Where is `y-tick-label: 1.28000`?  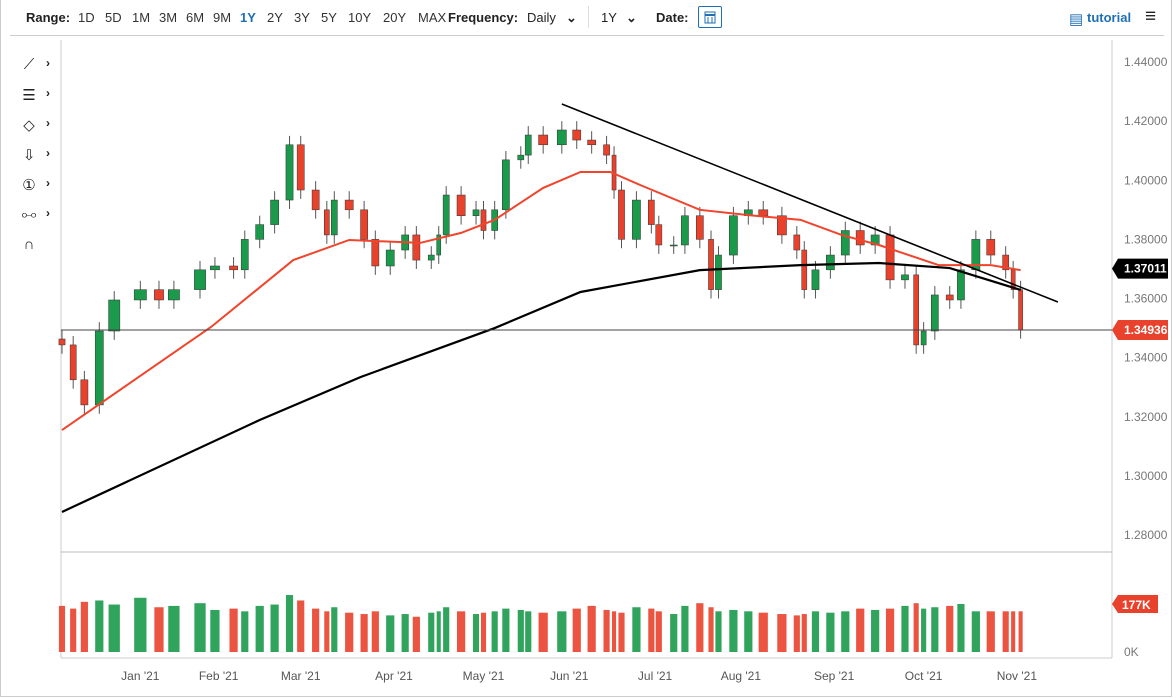 y-tick-label: 1.28000 is located at coordinates (1146, 535).